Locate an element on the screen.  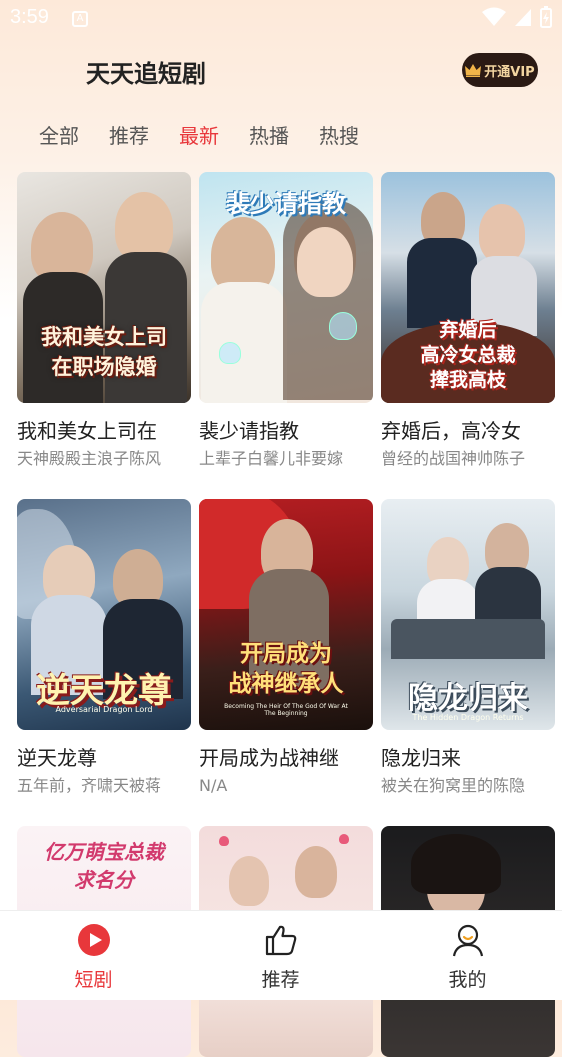
poster-title: 亿万萌宝总裁 求名分 is located at coordinates (104, 866).